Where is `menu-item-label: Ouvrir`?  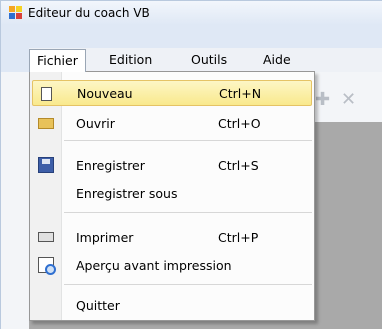 menu-item-label: Ouvrir is located at coordinates (95, 123).